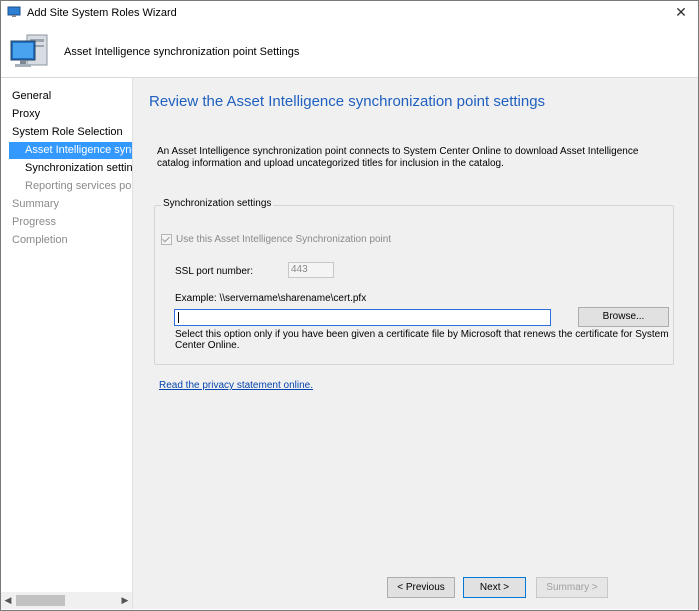 The height and width of the screenshot is (611, 699). What do you see at coordinates (311, 270) in the screenshot?
I see `ssl-port-field: 443` at bounding box center [311, 270].